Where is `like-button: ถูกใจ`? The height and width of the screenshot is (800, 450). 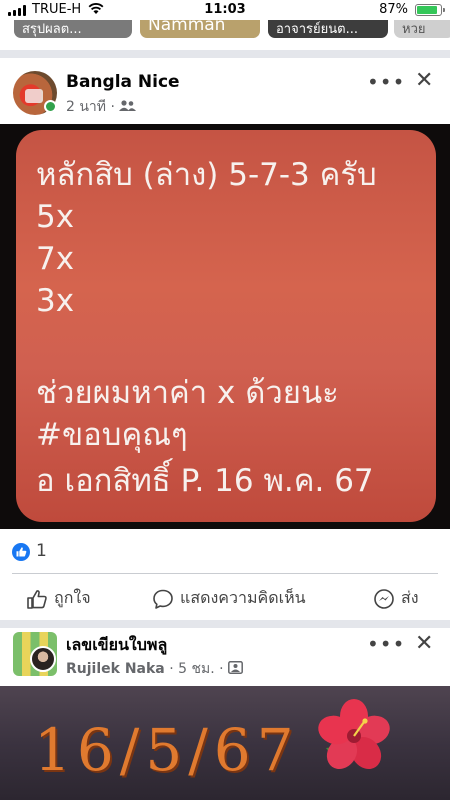 like-button: ถูกใจ is located at coordinates (58, 598).